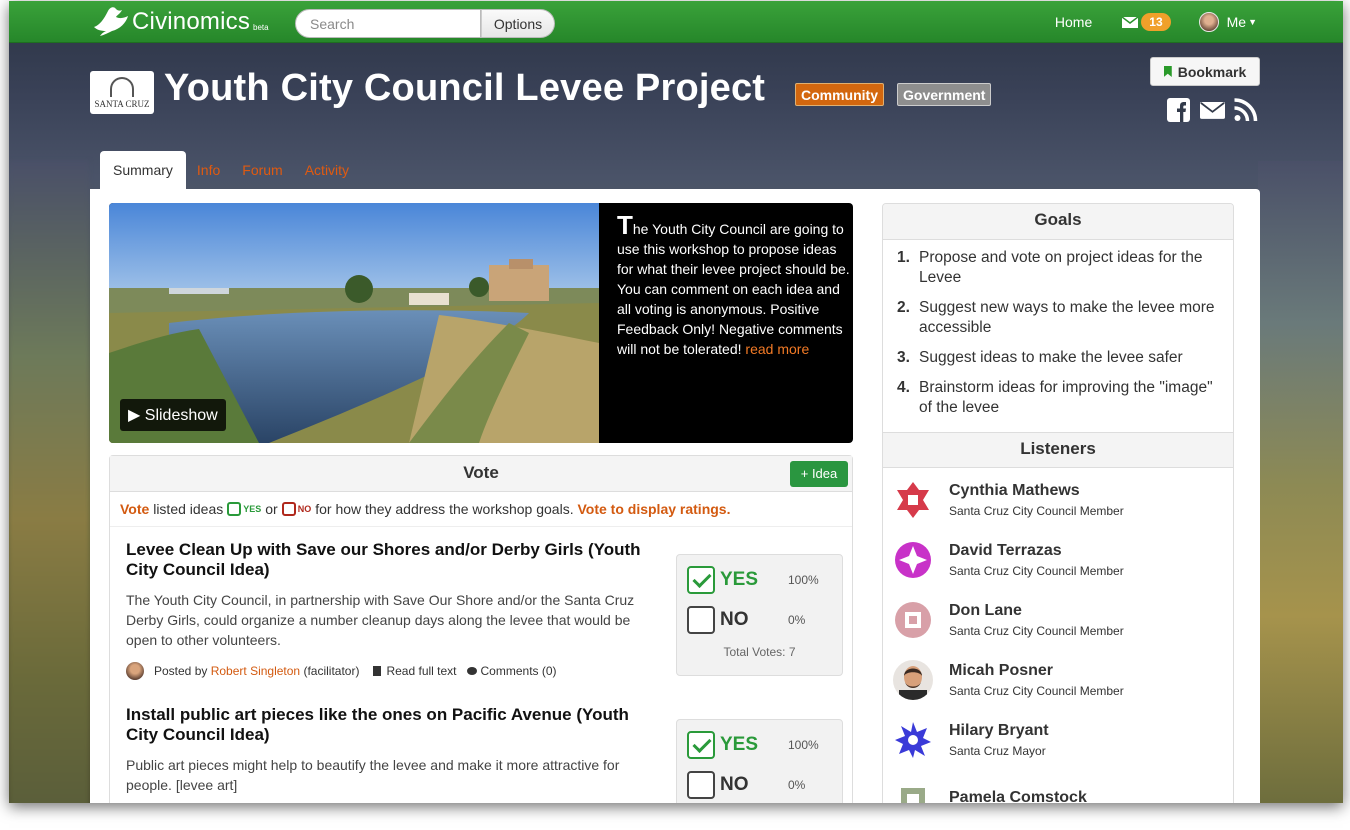  Describe the element at coordinates (999, 740) in the screenshot. I see `listener-info: Hilary Bryant Santa Cruz Mayor` at that location.